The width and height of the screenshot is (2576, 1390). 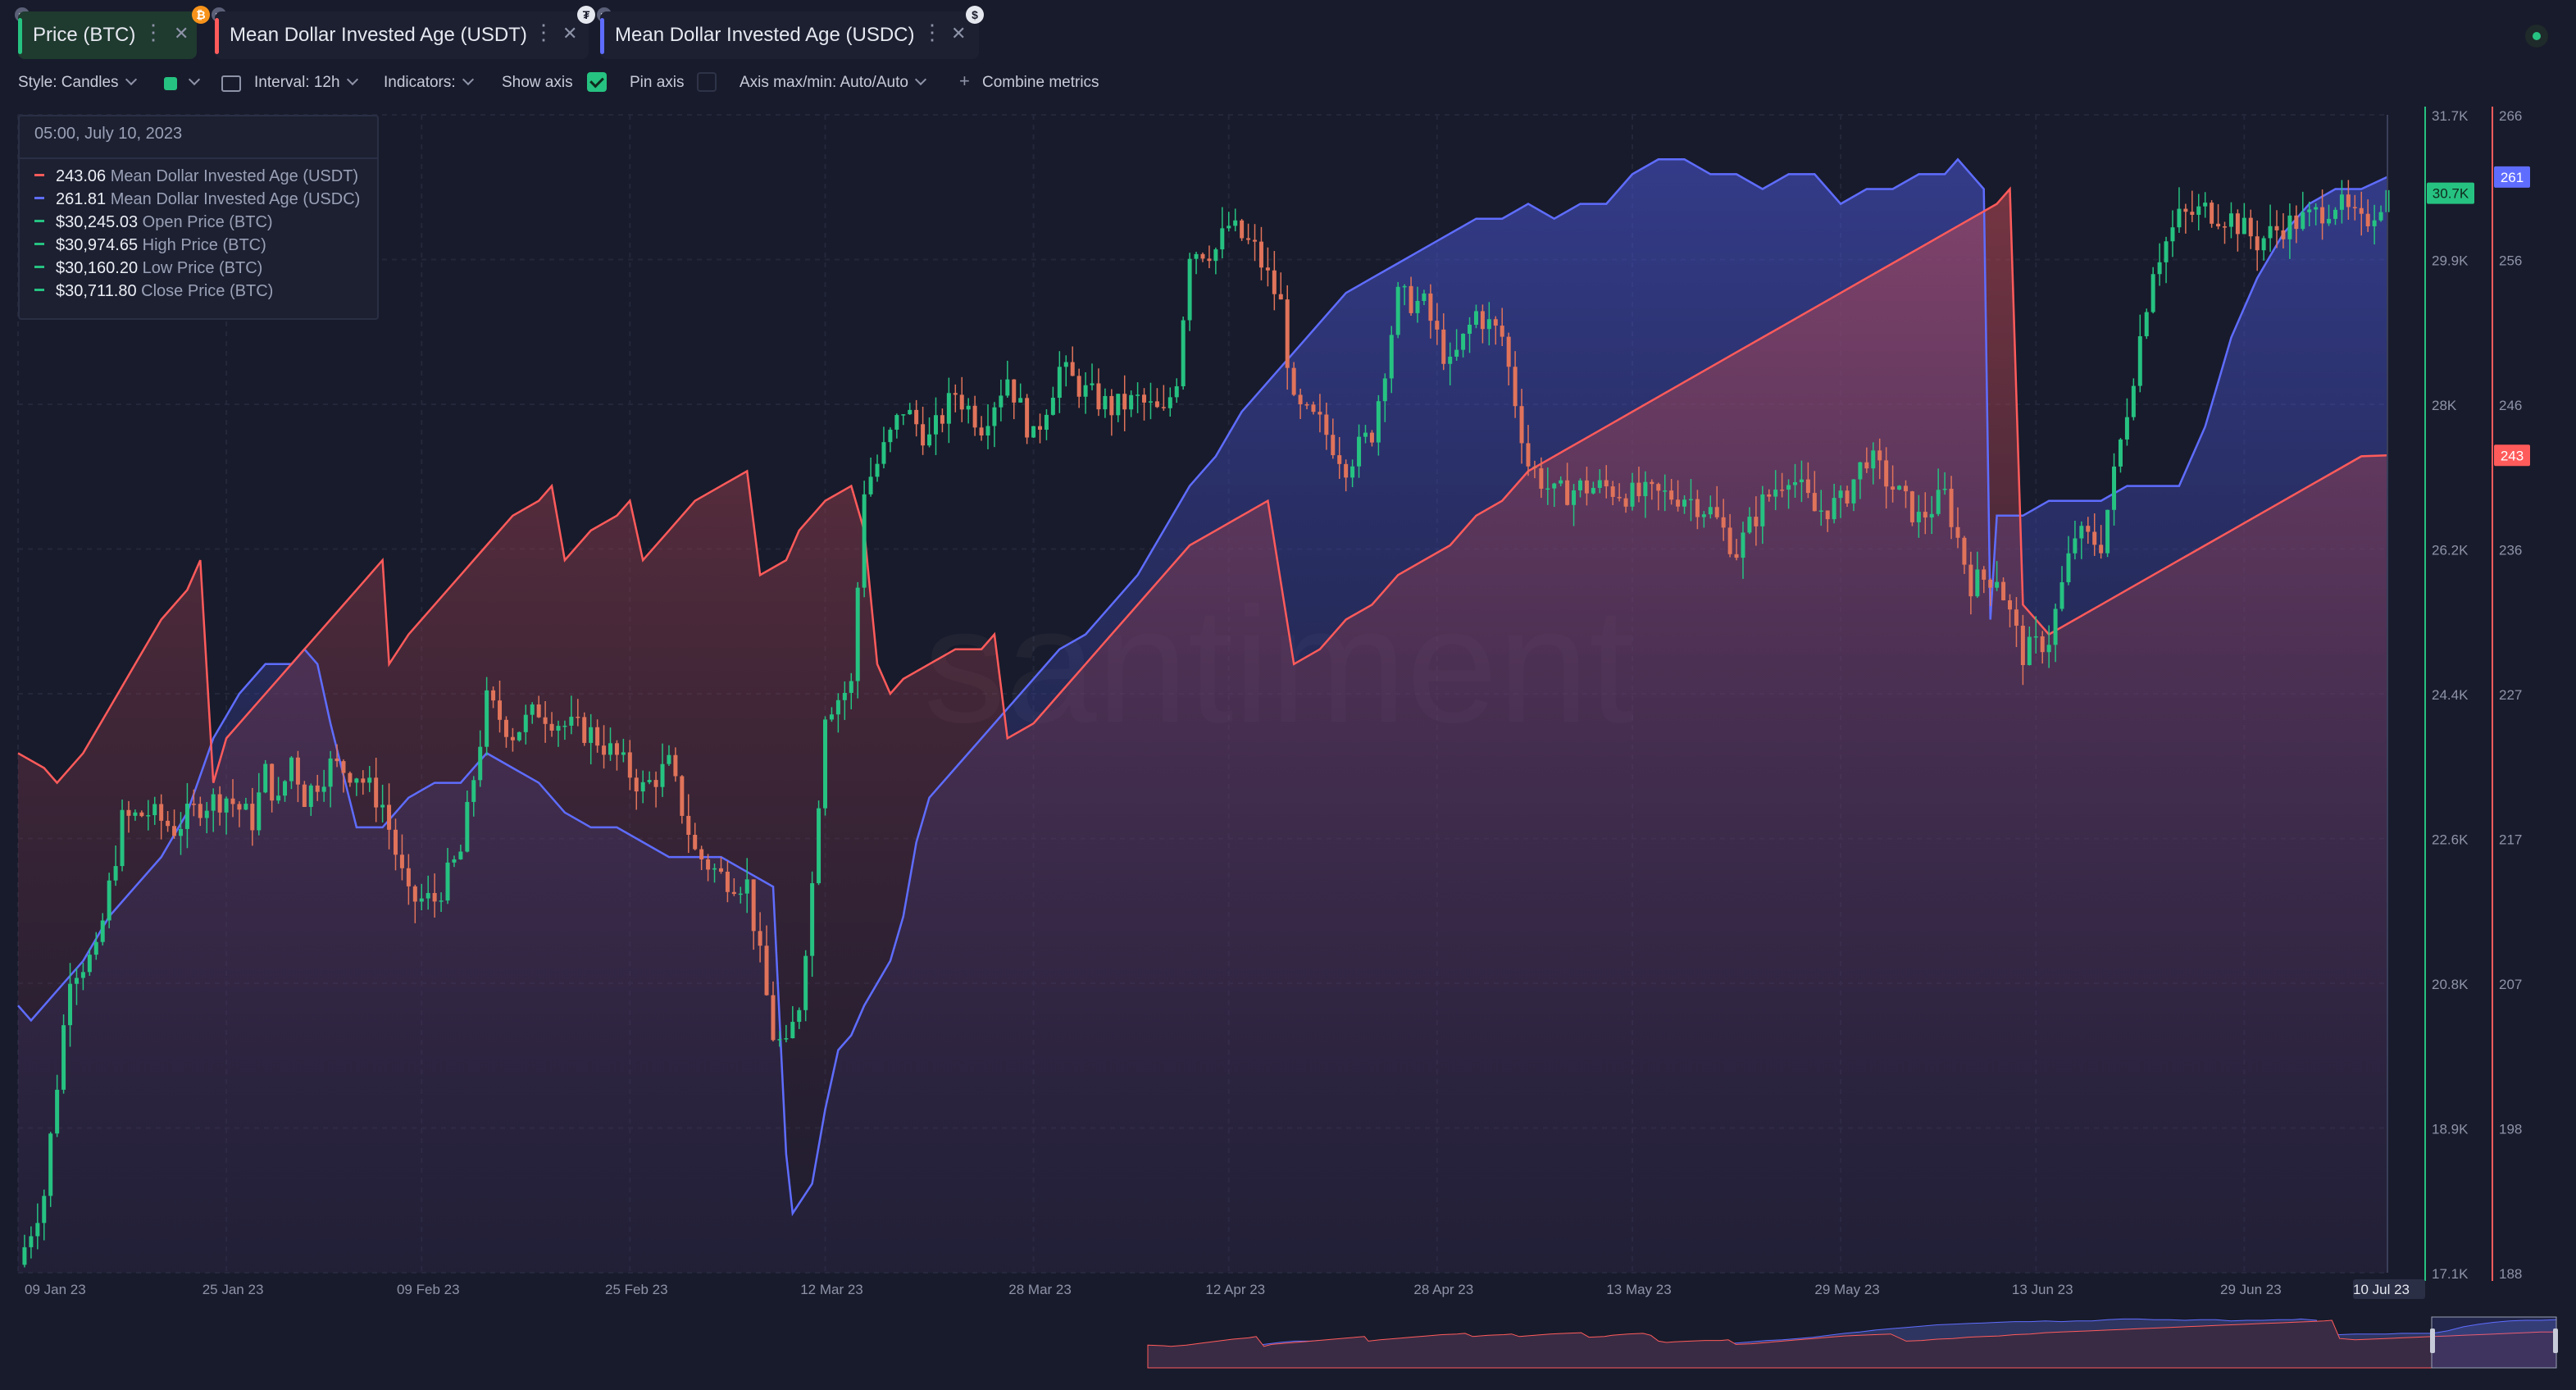 What do you see at coordinates (207, 291) in the screenshot?
I see `tooltip-series-name: Close Price (BTC)` at bounding box center [207, 291].